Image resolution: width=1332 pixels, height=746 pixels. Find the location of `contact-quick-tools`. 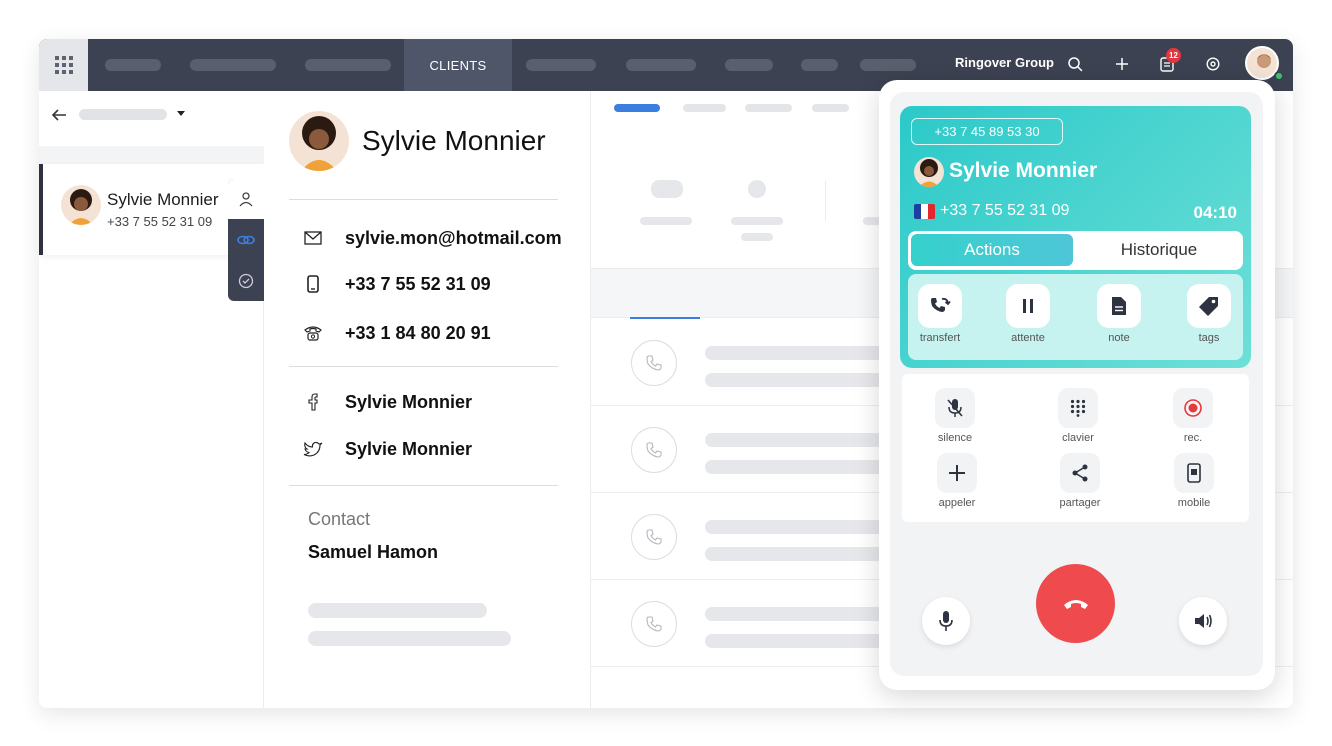

contact-quick-tools is located at coordinates (246, 240).